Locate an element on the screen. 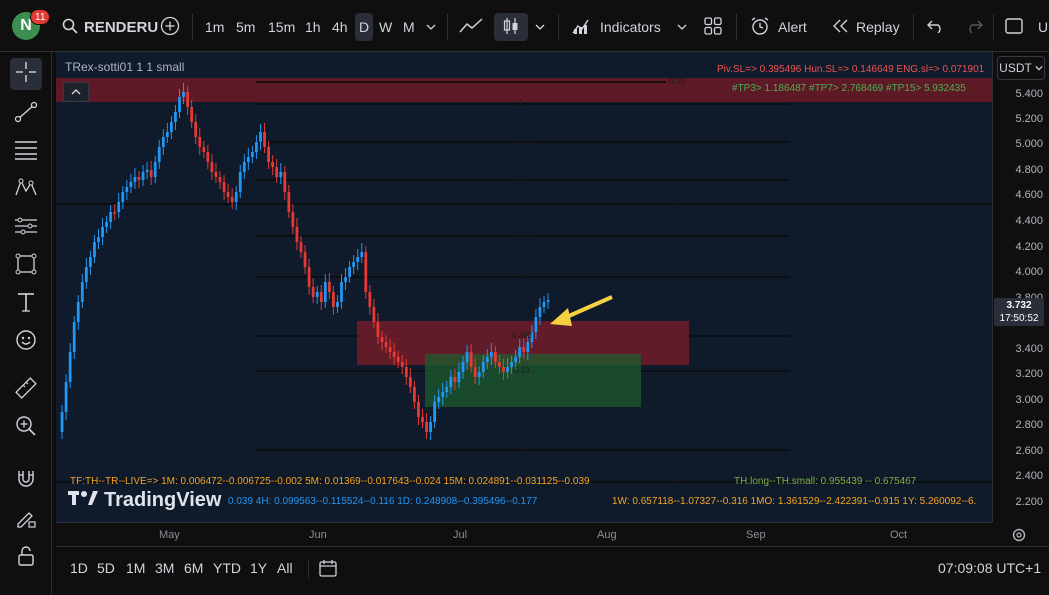 This screenshot has width=1049, height=595. calendar-icon is located at coordinates (328, 571).